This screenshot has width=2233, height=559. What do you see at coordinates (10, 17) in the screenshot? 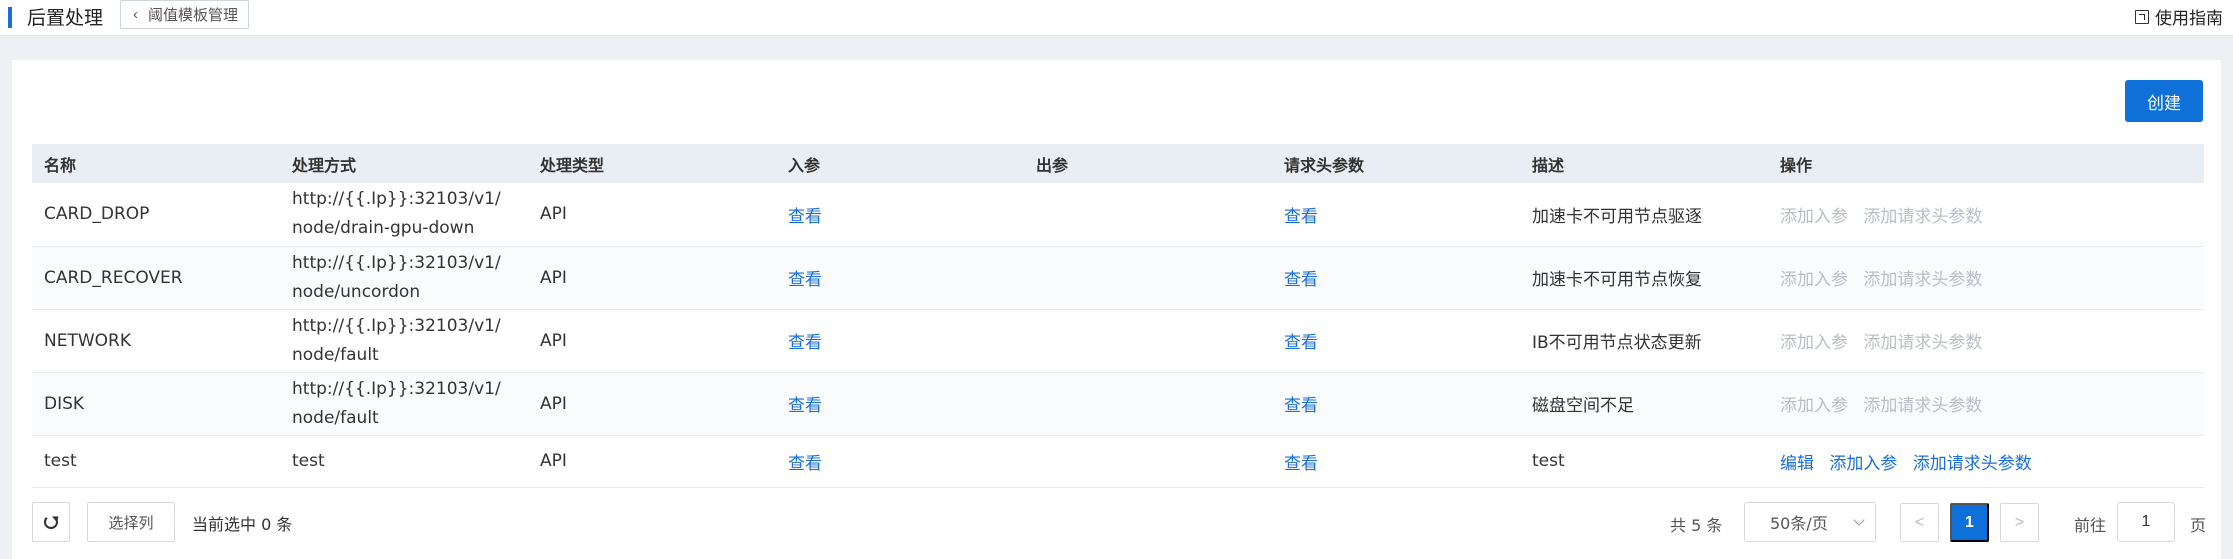
I see `title-accent-bar` at bounding box center [10, 17].